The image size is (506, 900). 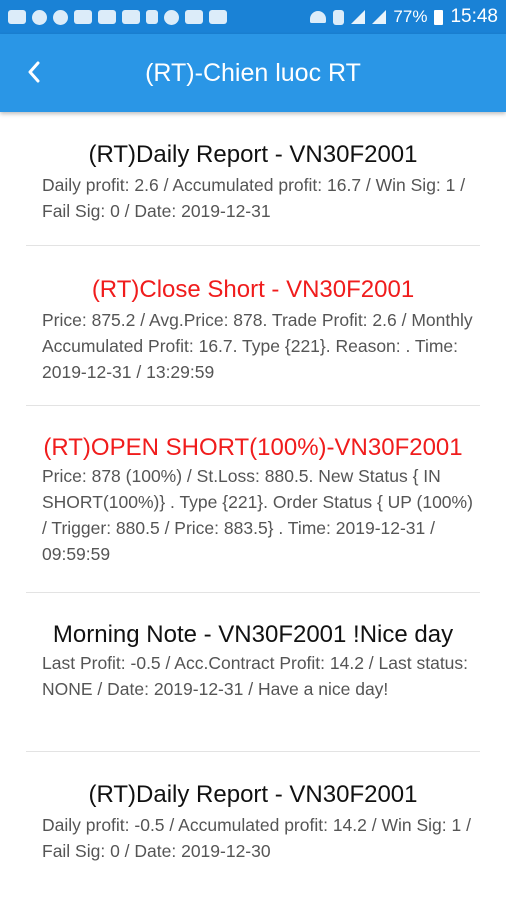 What do you see at coordinates (253, 289) in the screenshot?
I see `item-title: (RT)Close Short - VN30F2001` at bounding box center [253, 289].